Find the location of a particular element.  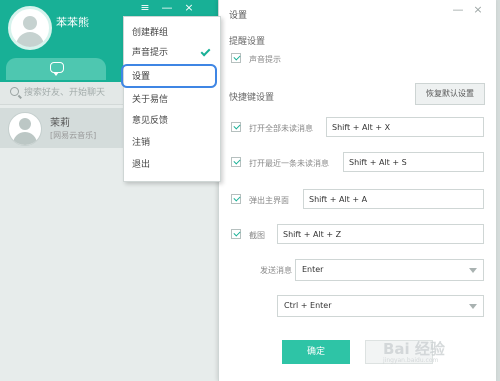

checkmark-icon is located at coordinates (205, 51).